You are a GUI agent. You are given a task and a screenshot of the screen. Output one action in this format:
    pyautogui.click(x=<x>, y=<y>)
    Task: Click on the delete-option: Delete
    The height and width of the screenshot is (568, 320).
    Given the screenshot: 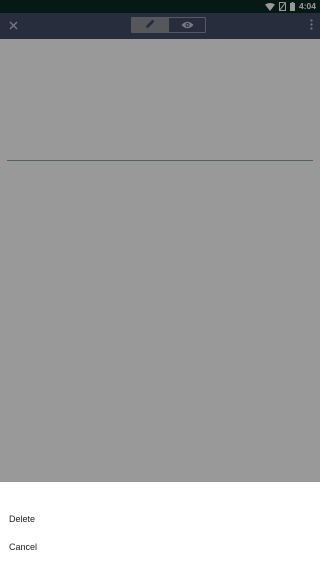 What is the action you would take?
    pyautogui.click(x=160, y=519)
    